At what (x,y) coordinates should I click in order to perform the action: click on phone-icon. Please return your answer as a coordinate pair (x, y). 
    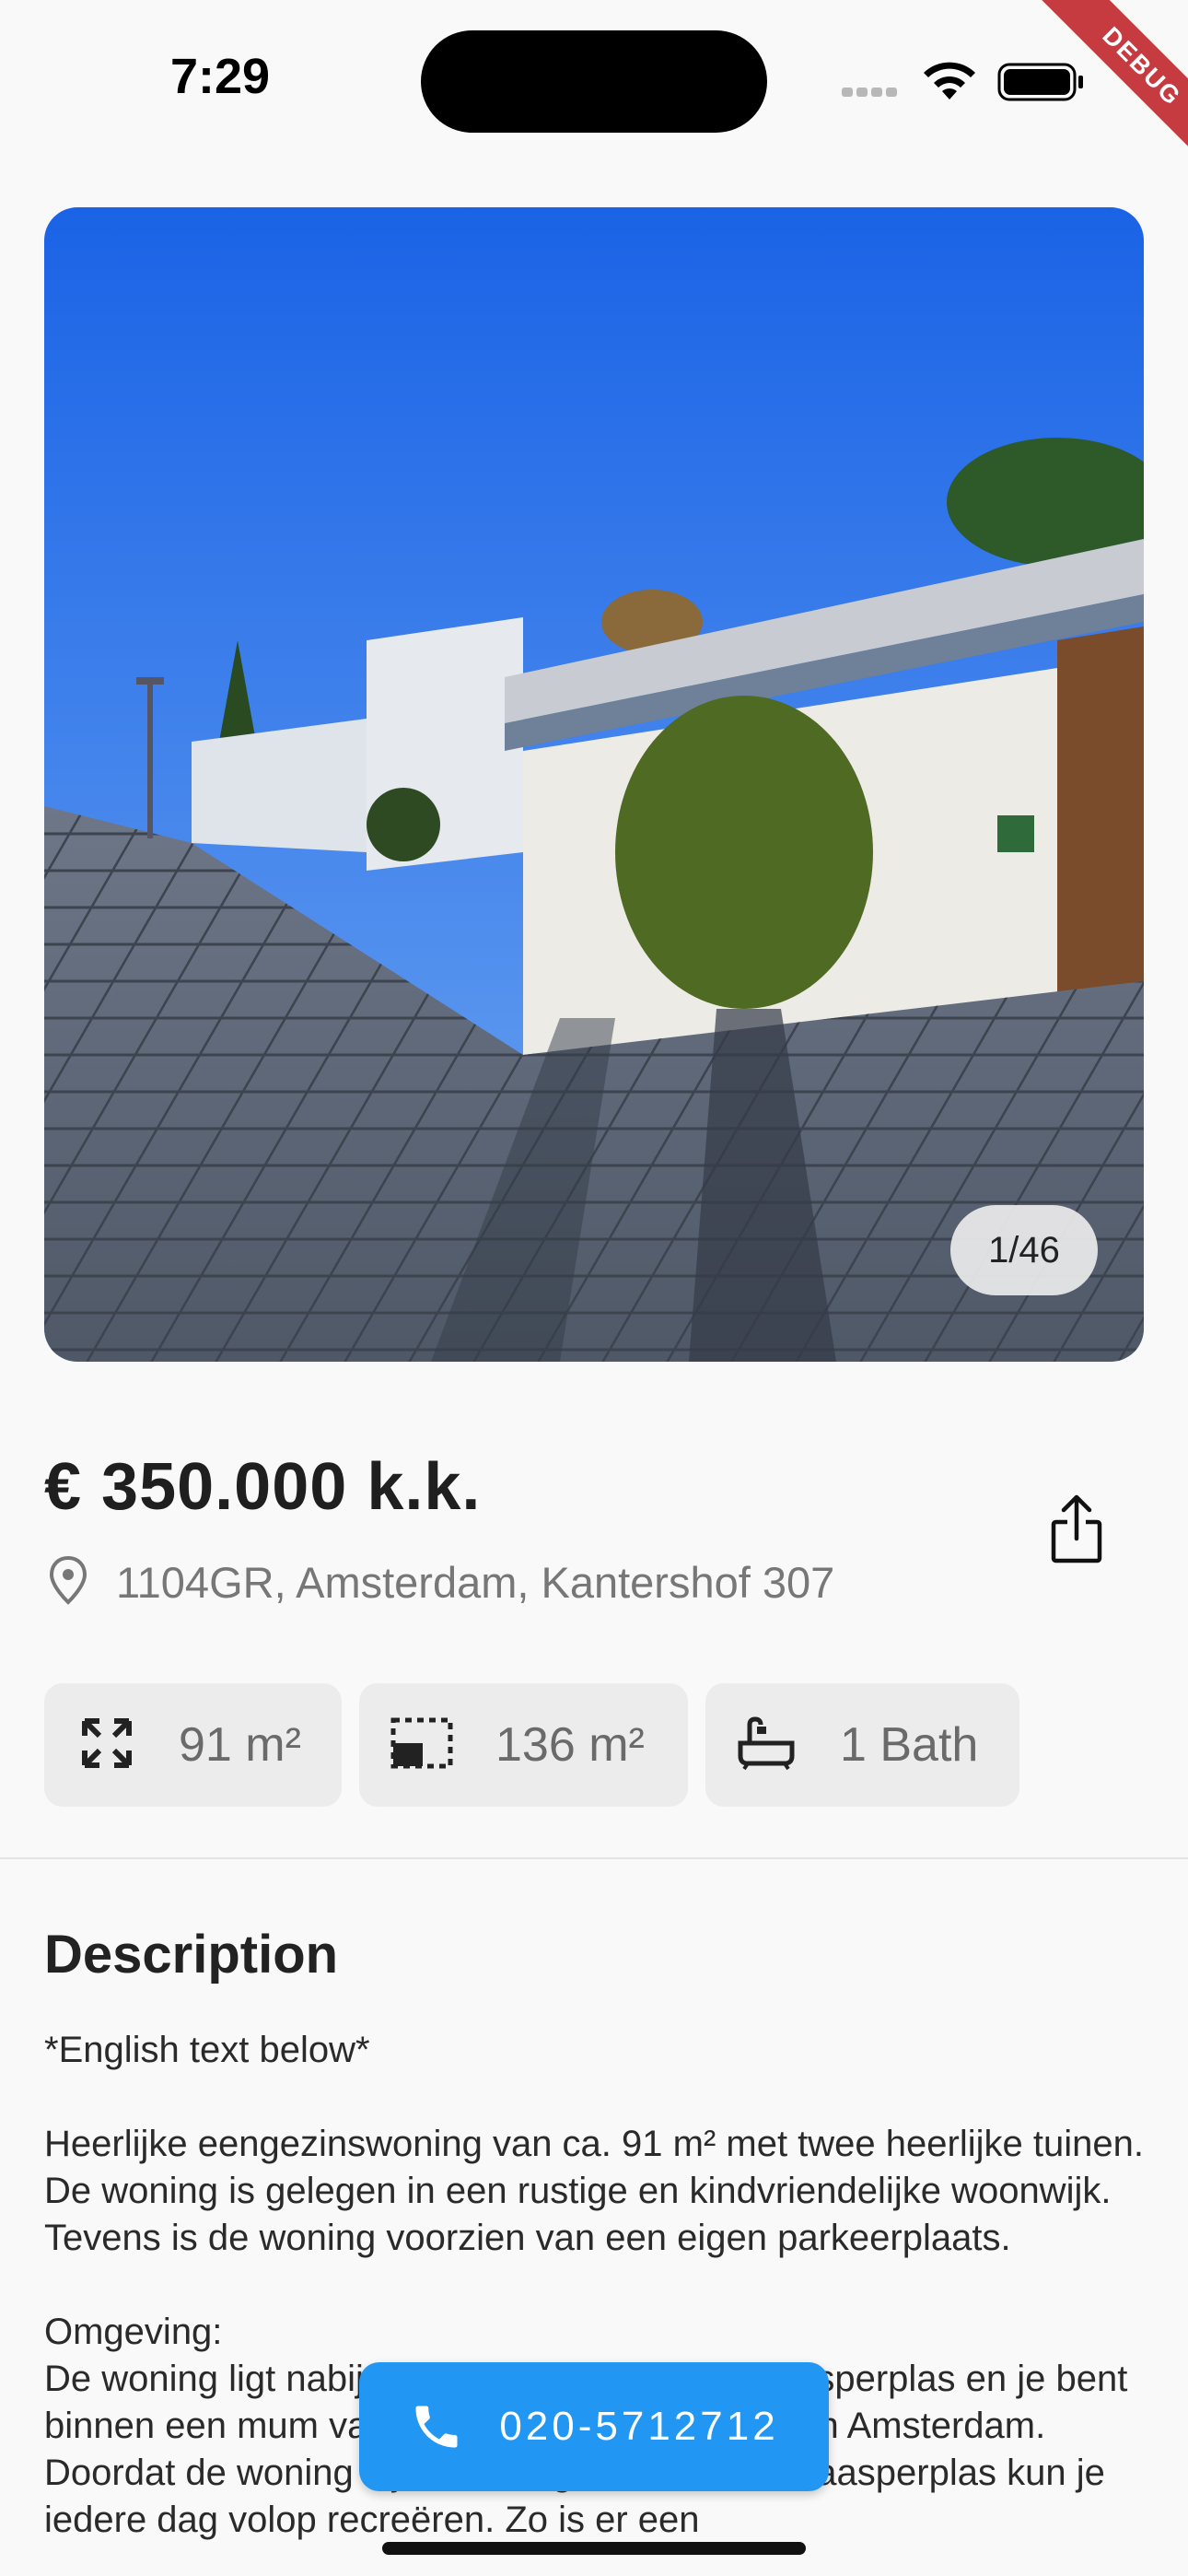
    Looking at the image, I should click on (436, 2426).